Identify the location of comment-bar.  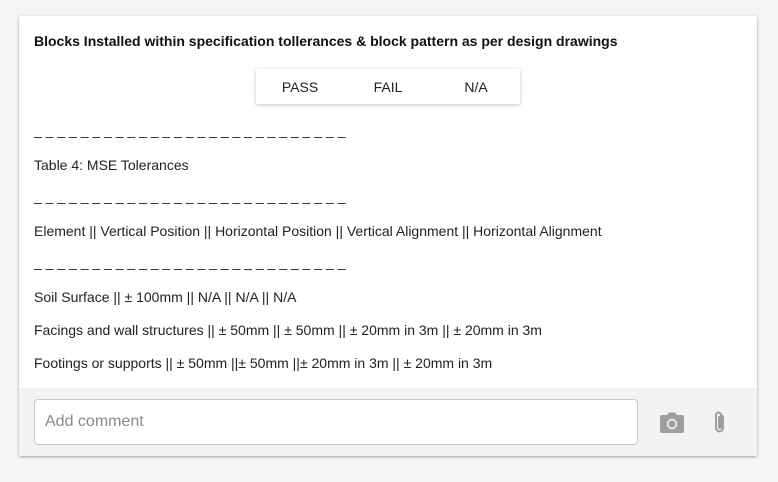
(388, 422).